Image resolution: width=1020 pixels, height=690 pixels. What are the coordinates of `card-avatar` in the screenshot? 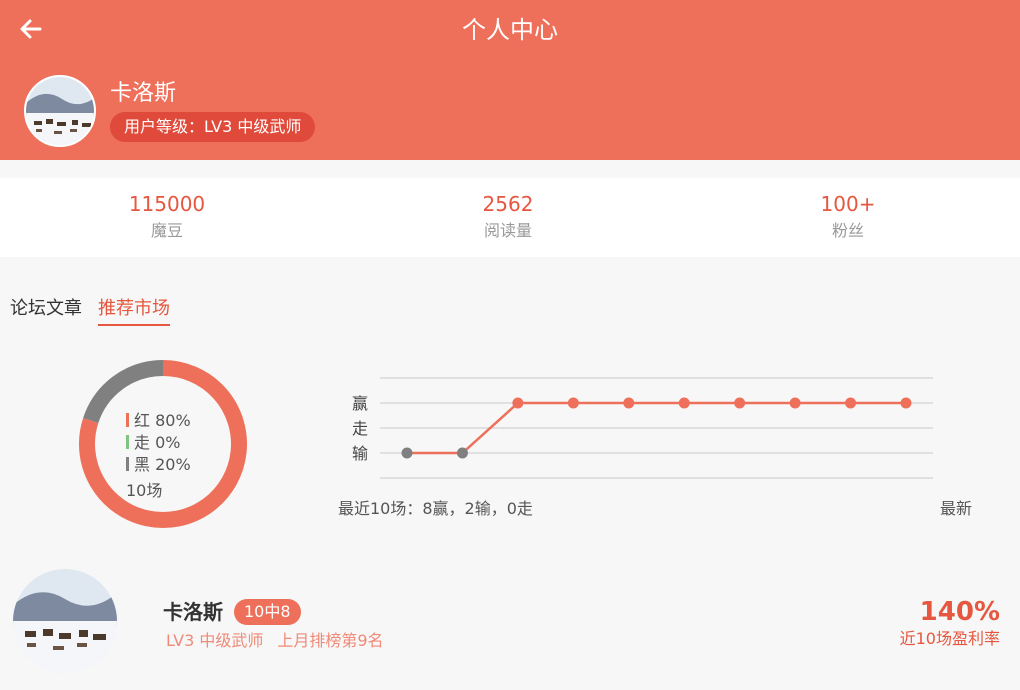 It's located at (65, 621).